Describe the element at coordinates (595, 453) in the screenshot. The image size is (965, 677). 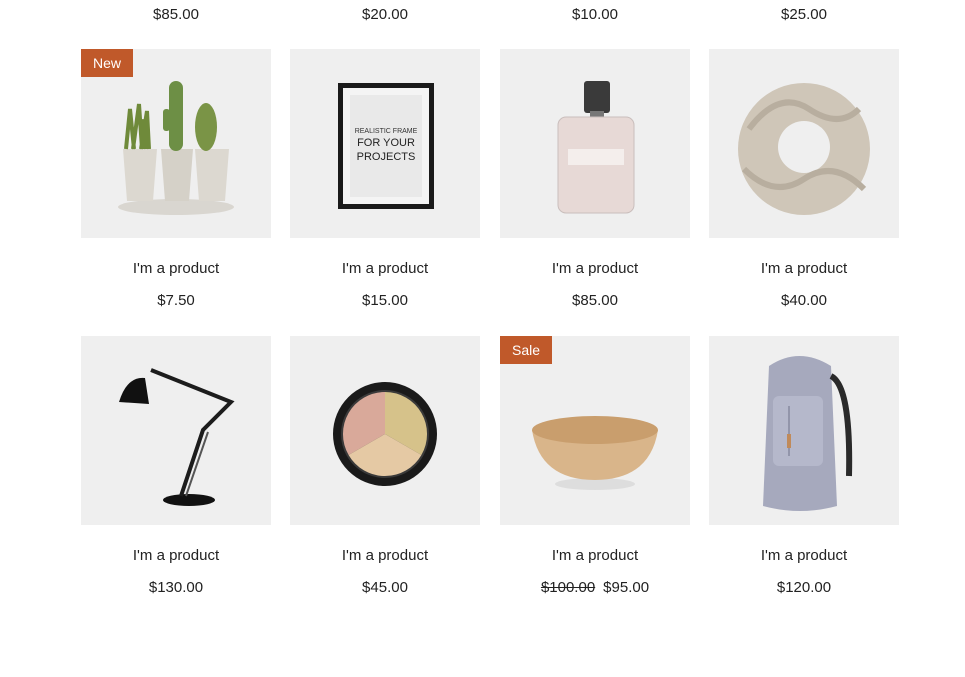
I see `wooden-bowl-image` at that location.